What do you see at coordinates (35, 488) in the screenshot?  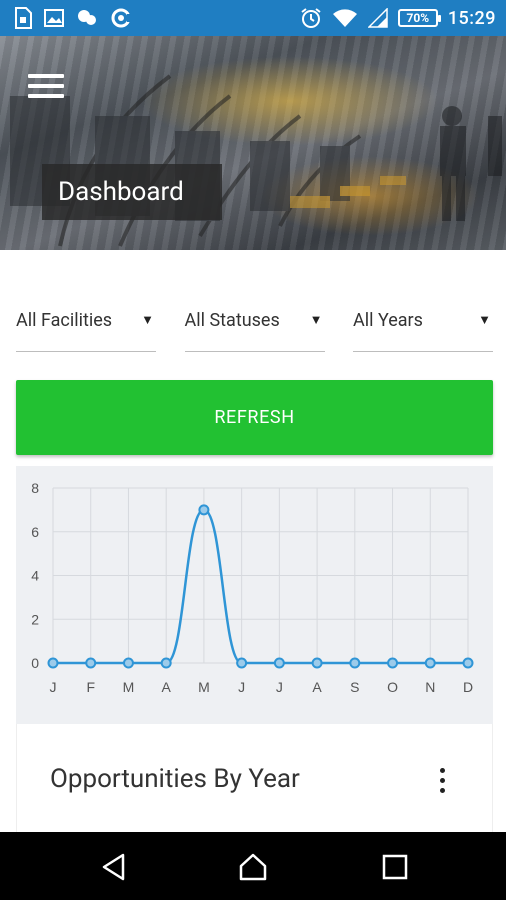 I see `y-tick-label: 8` at bounding box center [35, 488].